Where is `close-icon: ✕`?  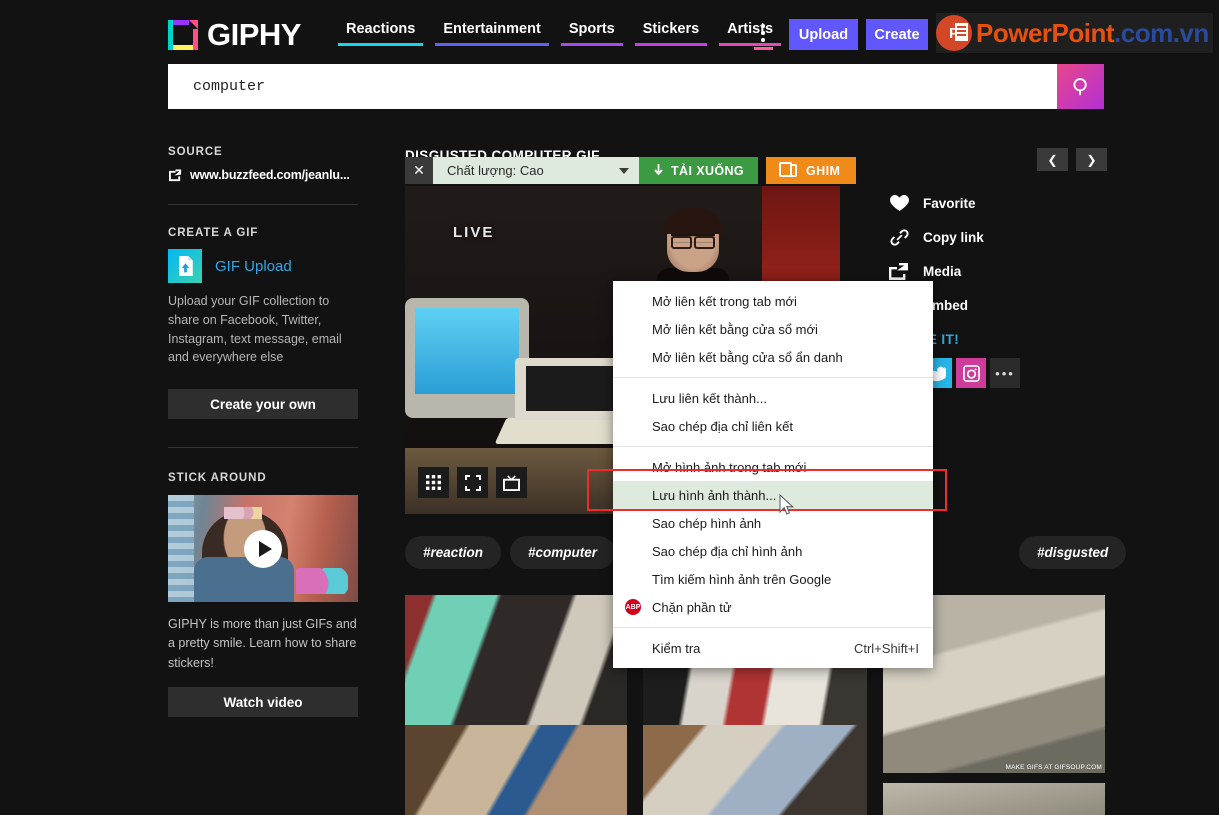
close-icon: ✕ is located at coordinates (419, 170).